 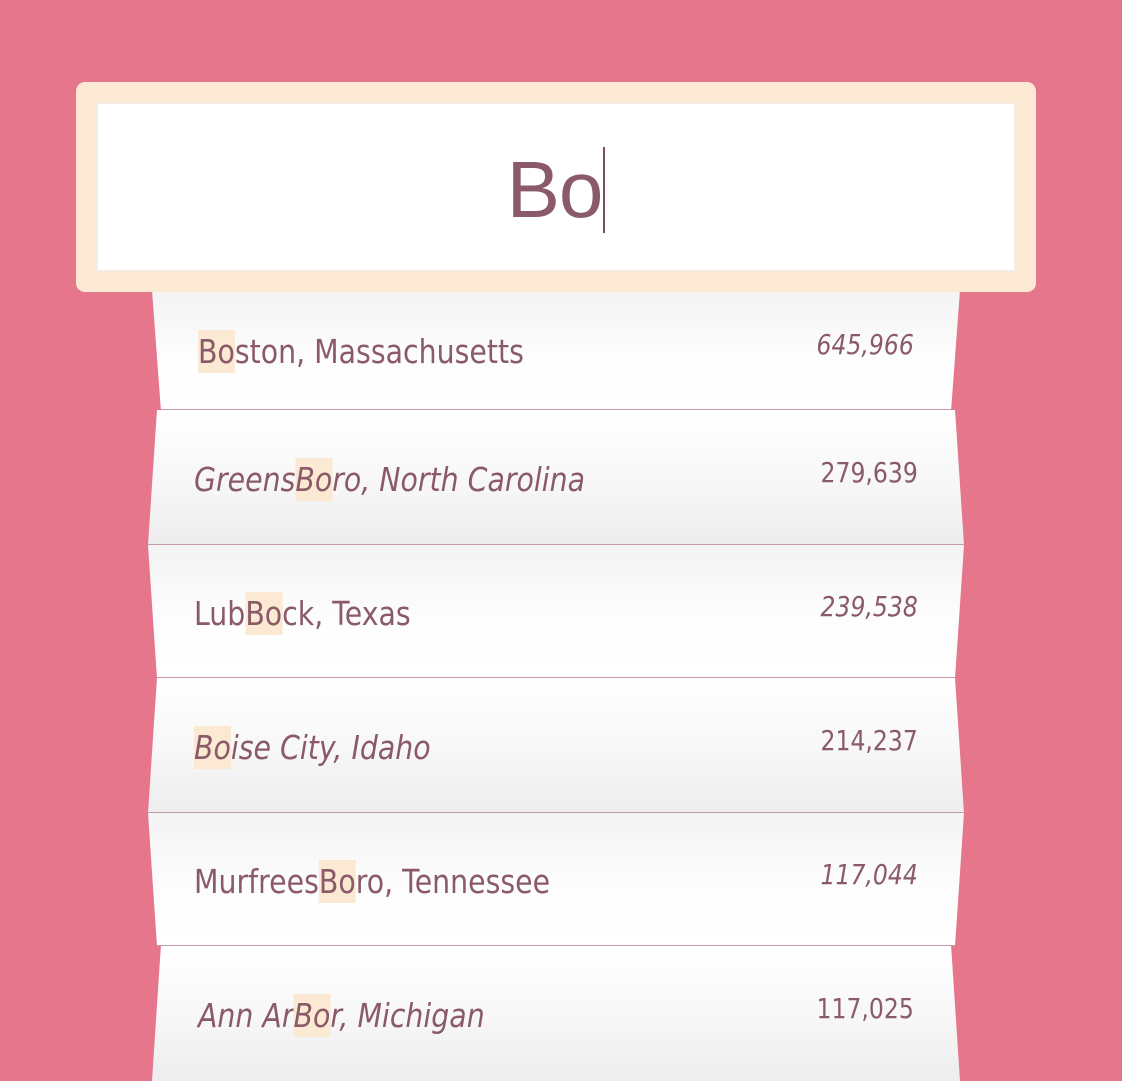 I want to click on text-cursor, so click(x=604, y=190).